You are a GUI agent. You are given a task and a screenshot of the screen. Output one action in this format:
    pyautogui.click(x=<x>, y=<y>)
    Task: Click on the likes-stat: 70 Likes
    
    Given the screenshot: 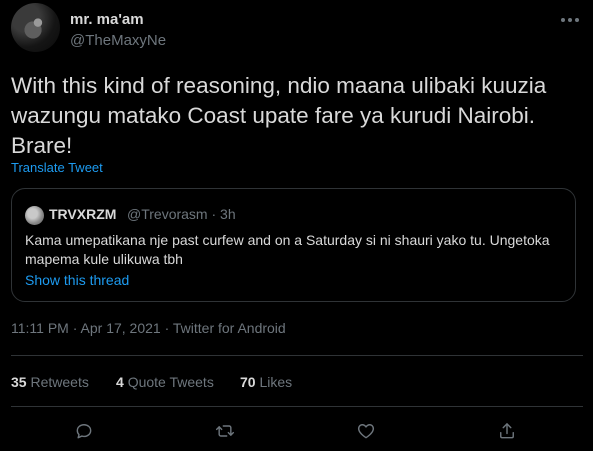 What is the action you would take?
    pyautogui.click(x=266, y=382)
    